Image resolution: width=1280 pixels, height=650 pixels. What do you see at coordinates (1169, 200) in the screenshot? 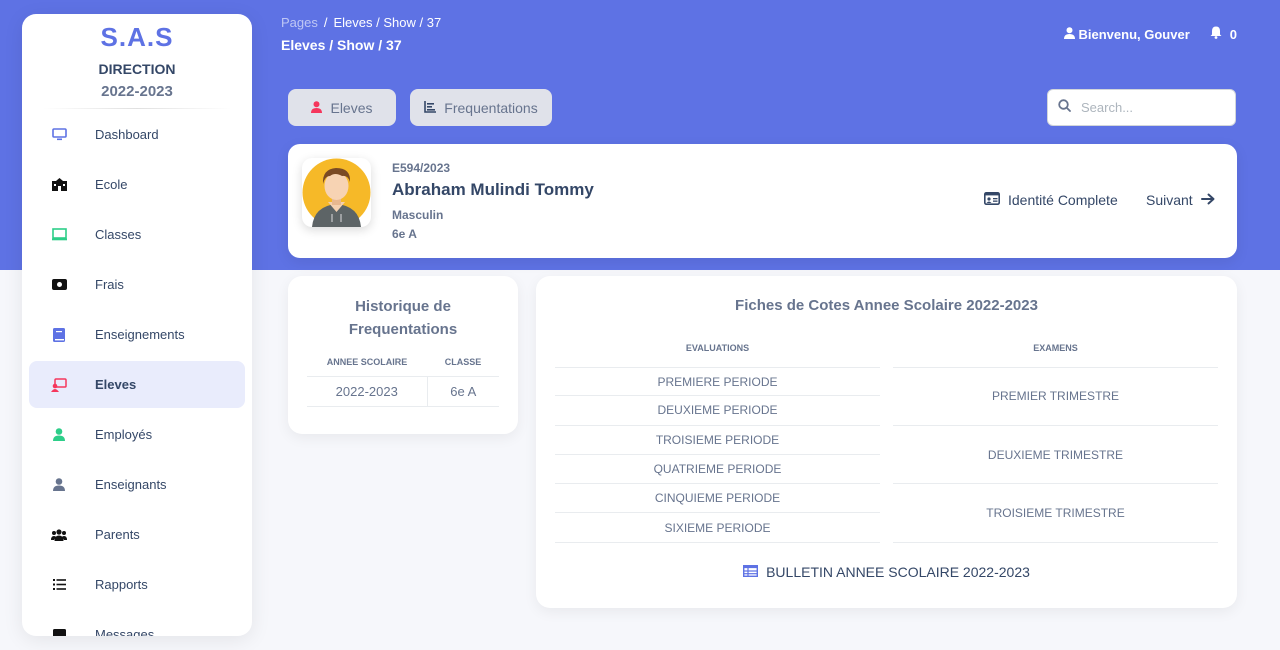
I see `next-label: Suivant` at bounding box center [1169, 200].